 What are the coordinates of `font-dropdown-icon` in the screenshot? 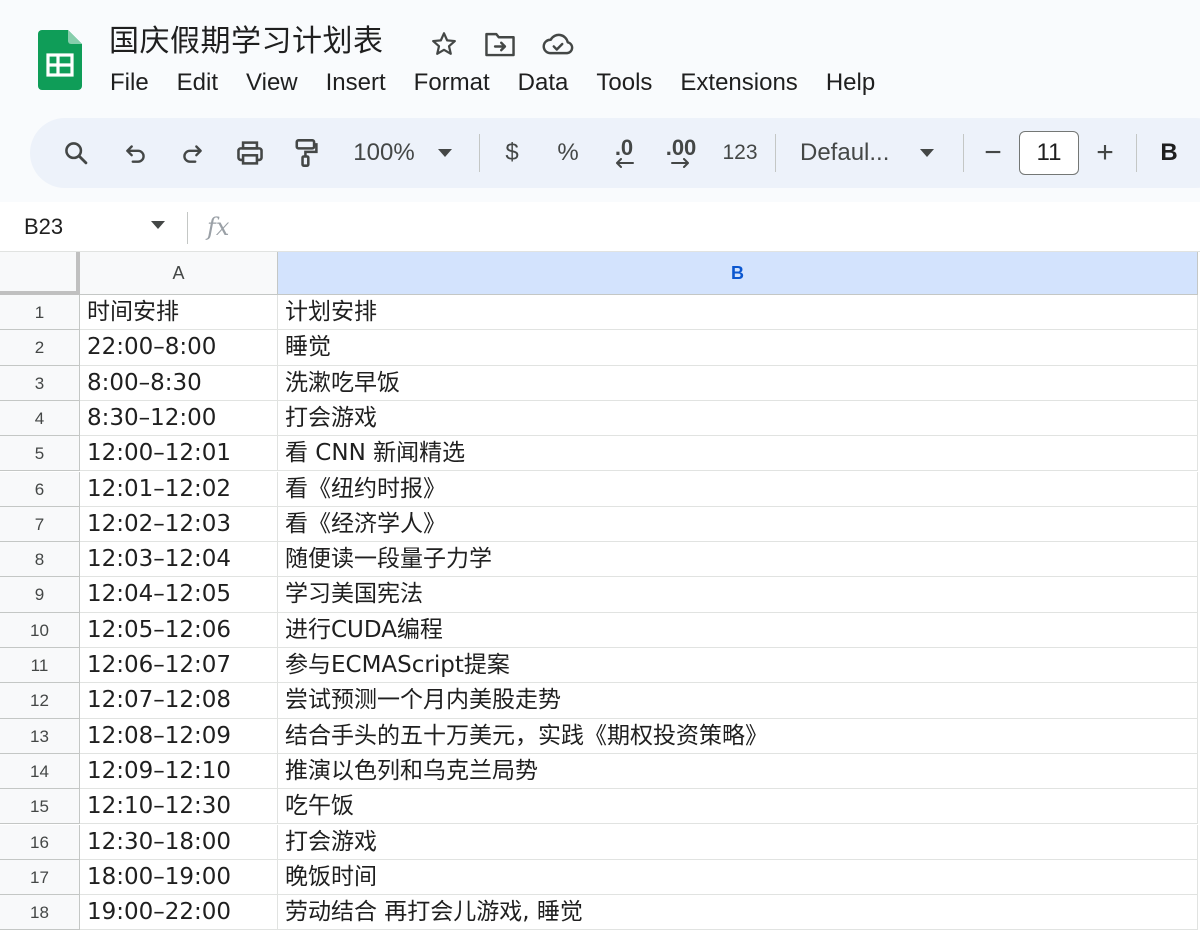 It's located at (927, 153).